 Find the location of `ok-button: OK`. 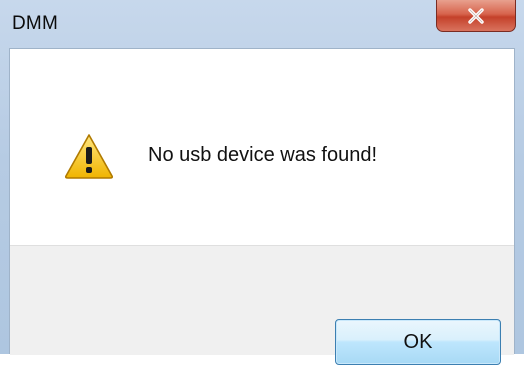

ok-button: OK is located at coordinates (418, 342).